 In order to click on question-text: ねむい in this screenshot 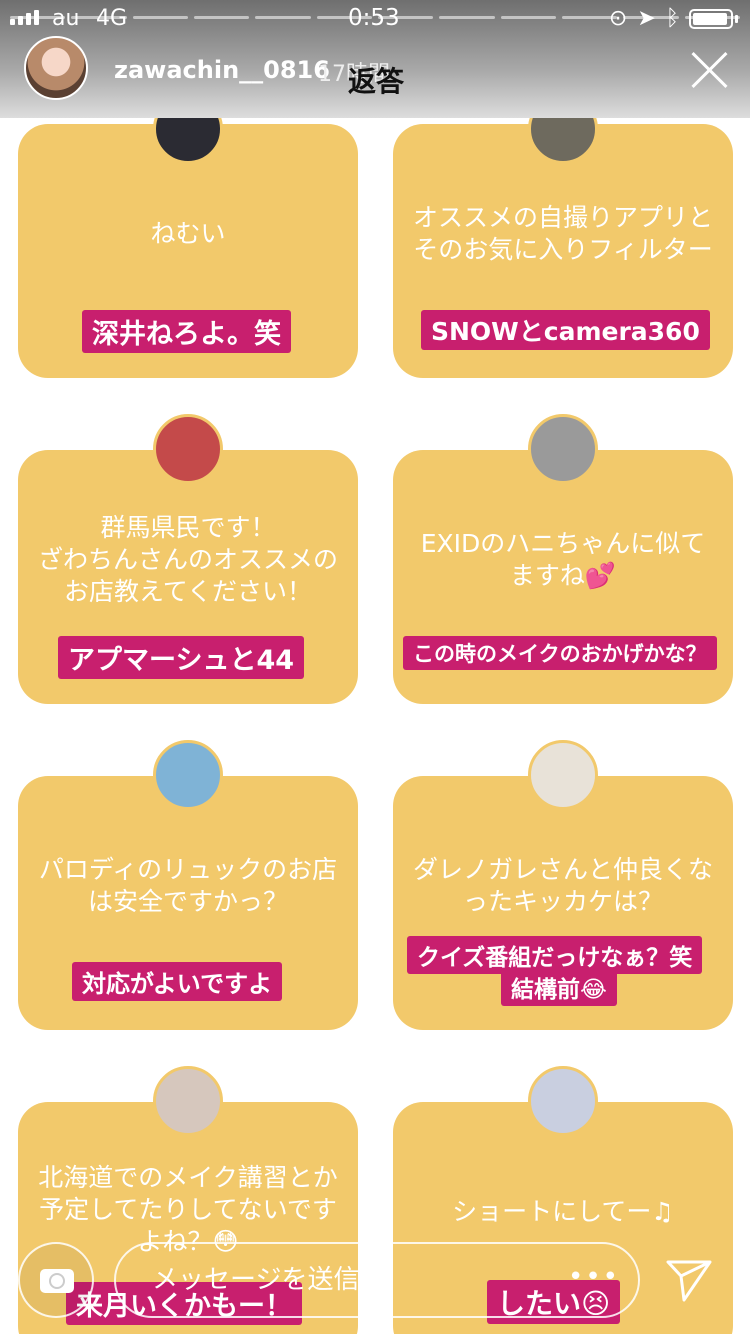, I will do `click(188, 233)`.